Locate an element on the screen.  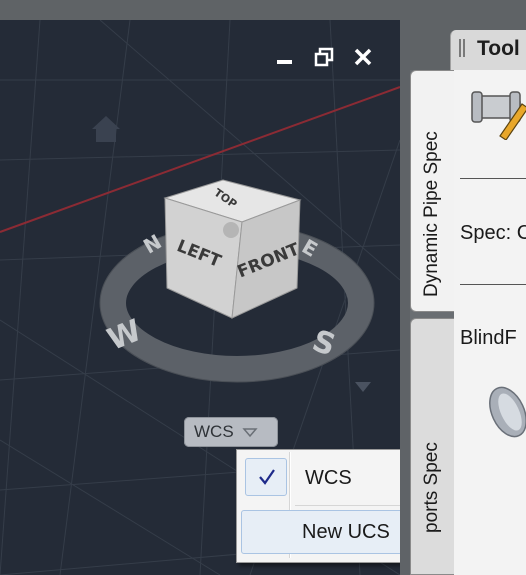
close-button is located at coordinates (363, 57).